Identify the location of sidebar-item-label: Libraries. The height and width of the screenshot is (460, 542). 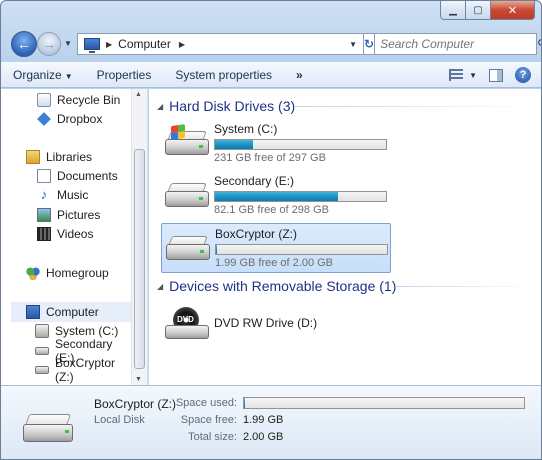
(69, 157).